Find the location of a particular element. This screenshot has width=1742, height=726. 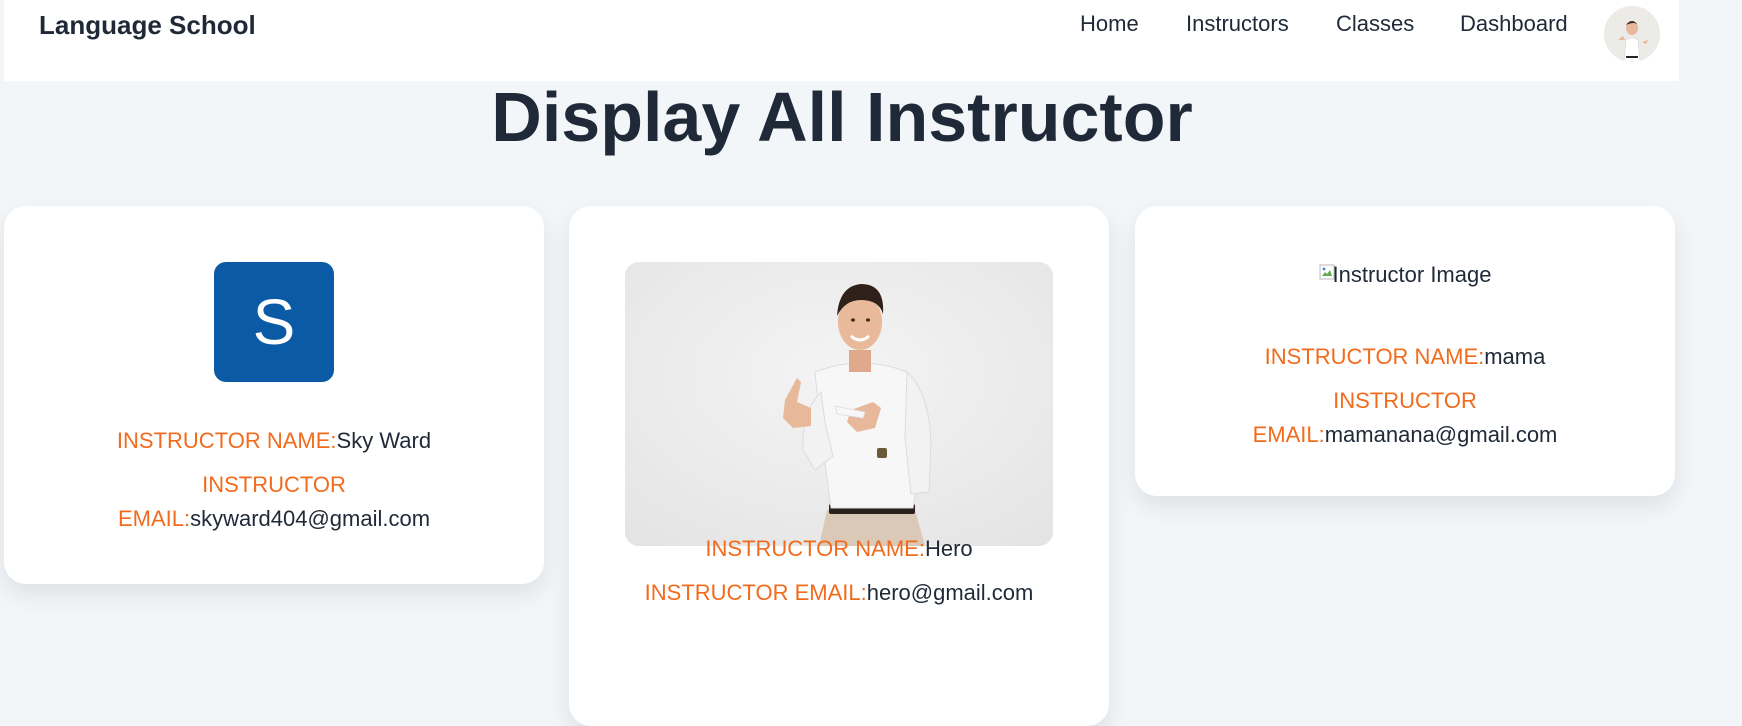

instructor-name-row: INSTRUCTOR NAME:Hero is located at coordinates (839, 549).